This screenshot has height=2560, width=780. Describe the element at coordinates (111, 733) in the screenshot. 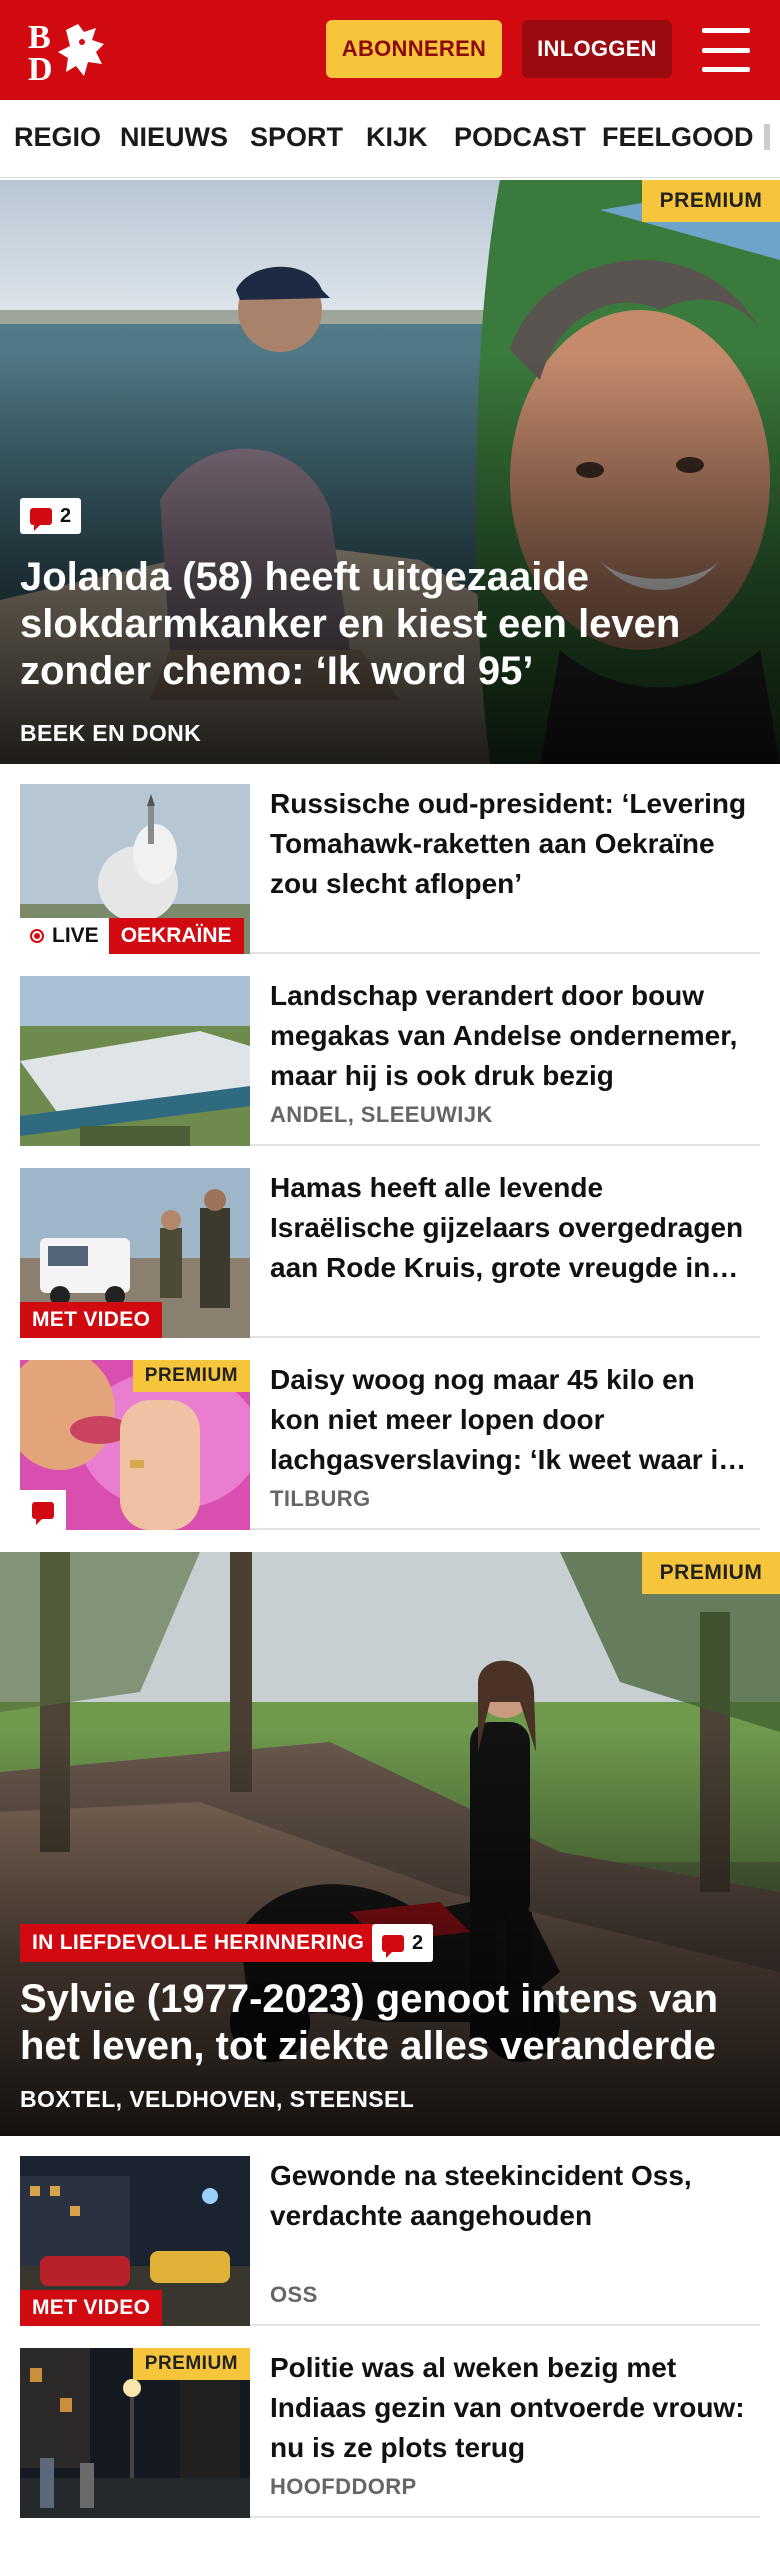

I see `hero-1-location: BEEK EN DONK` at that location.